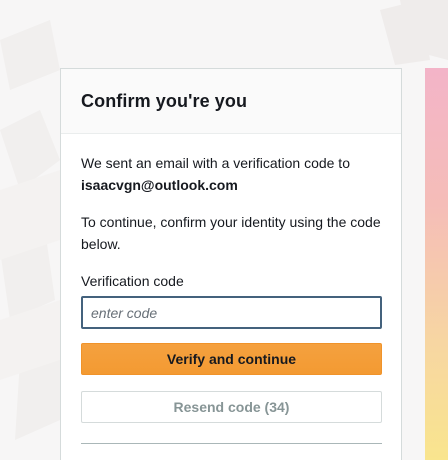 This screenshot has width=448, height=460. I want to click on verification-code-input, so click(231, 312).